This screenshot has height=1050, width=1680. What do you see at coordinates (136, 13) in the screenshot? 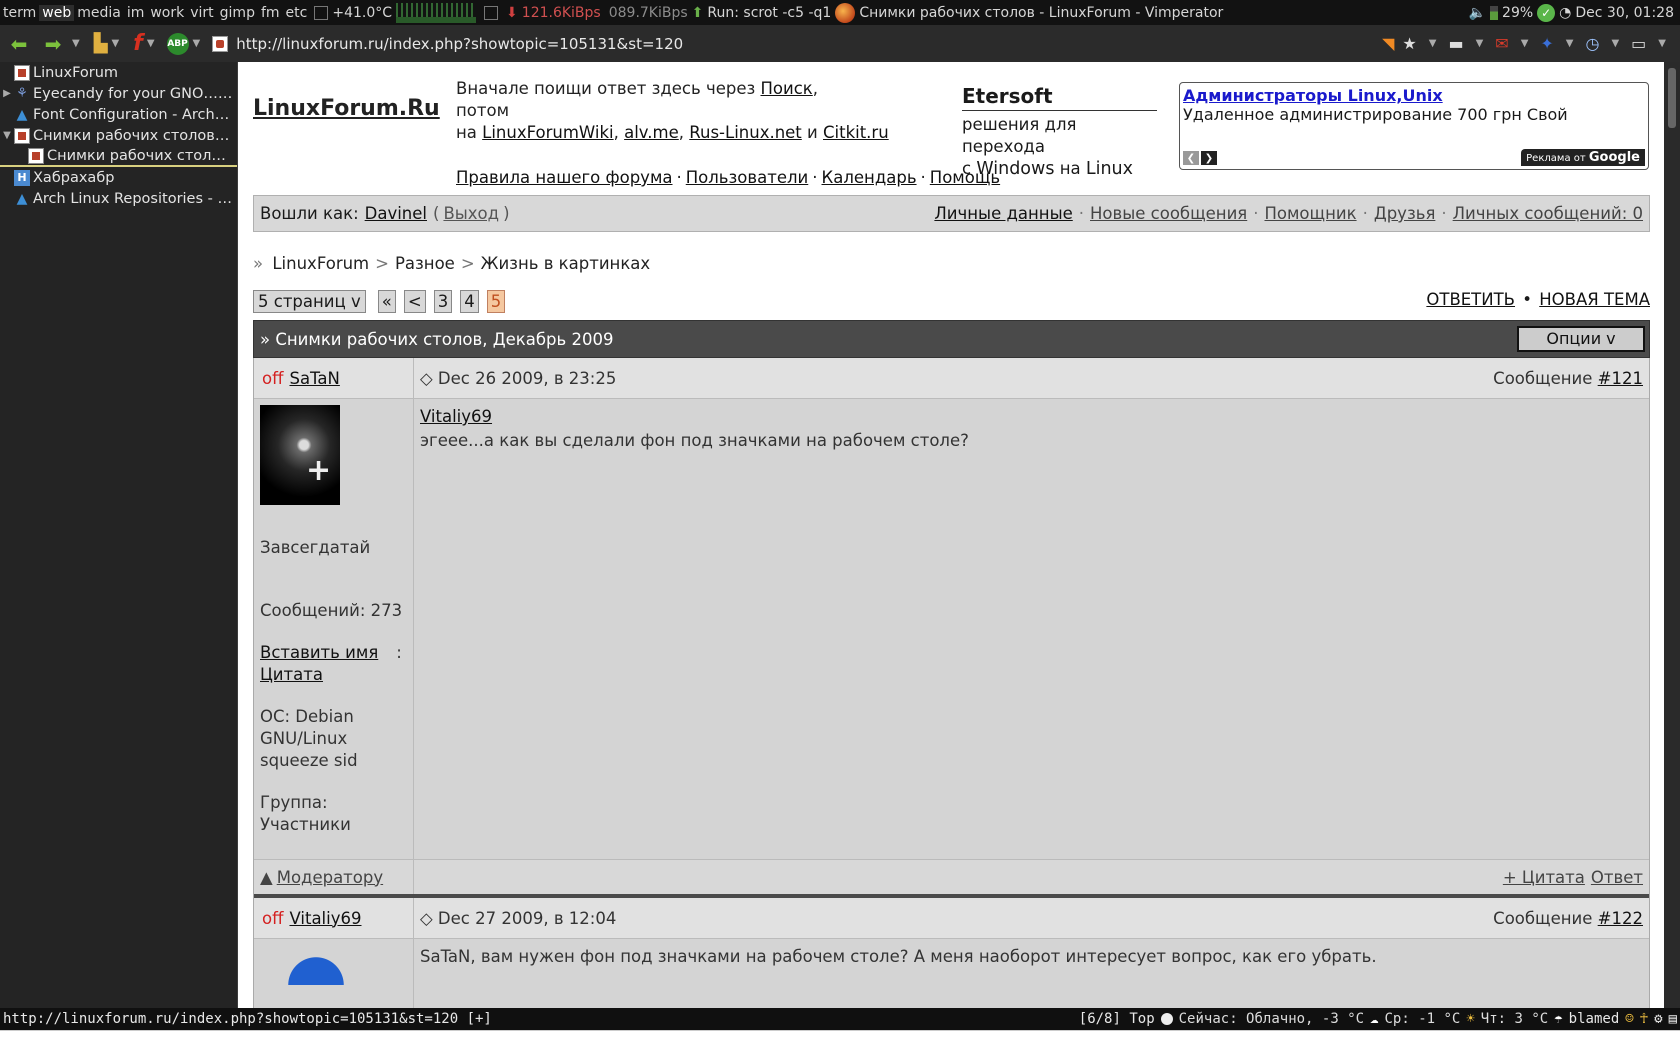
I see `tag-im: im` at bounding box center [136, 13].